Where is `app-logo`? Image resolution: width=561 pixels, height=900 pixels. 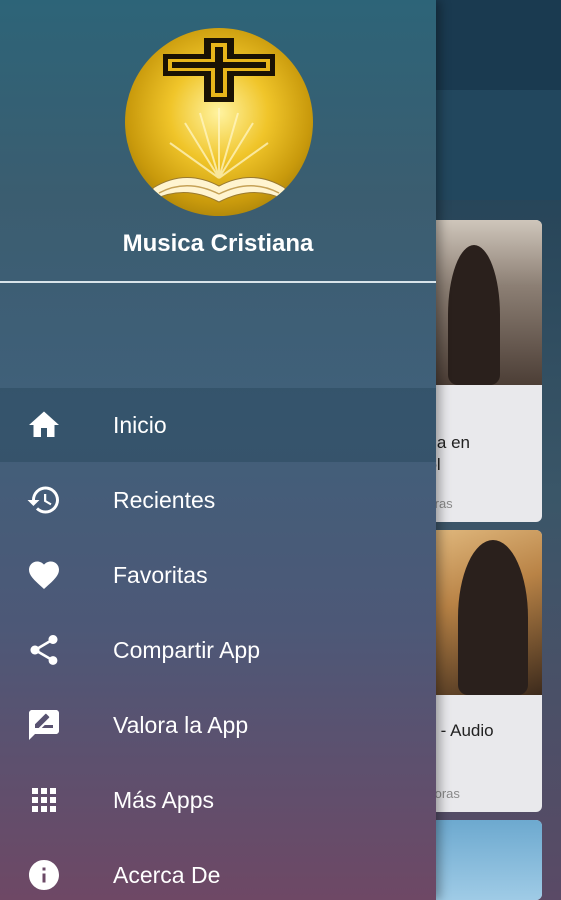
app-logo is located at coordinates (219, 122).